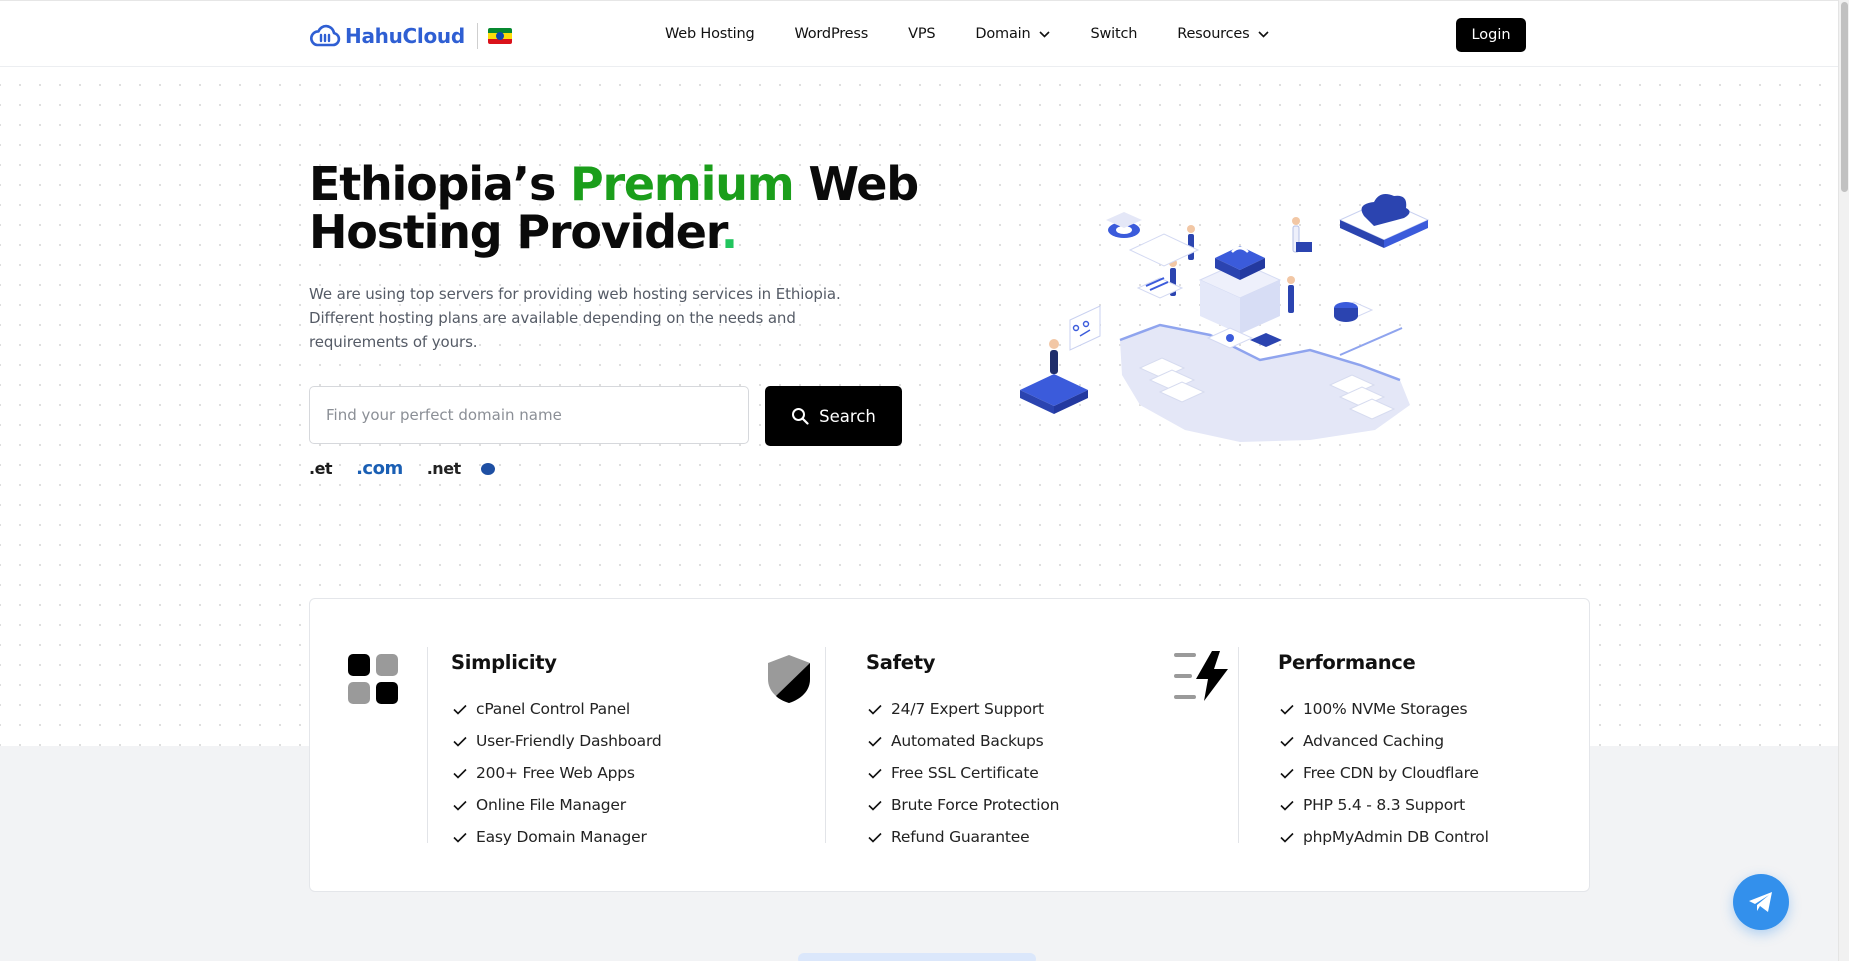  I want to click on feature-item-label: 100% NVMe Storages, so click(1385, 709).